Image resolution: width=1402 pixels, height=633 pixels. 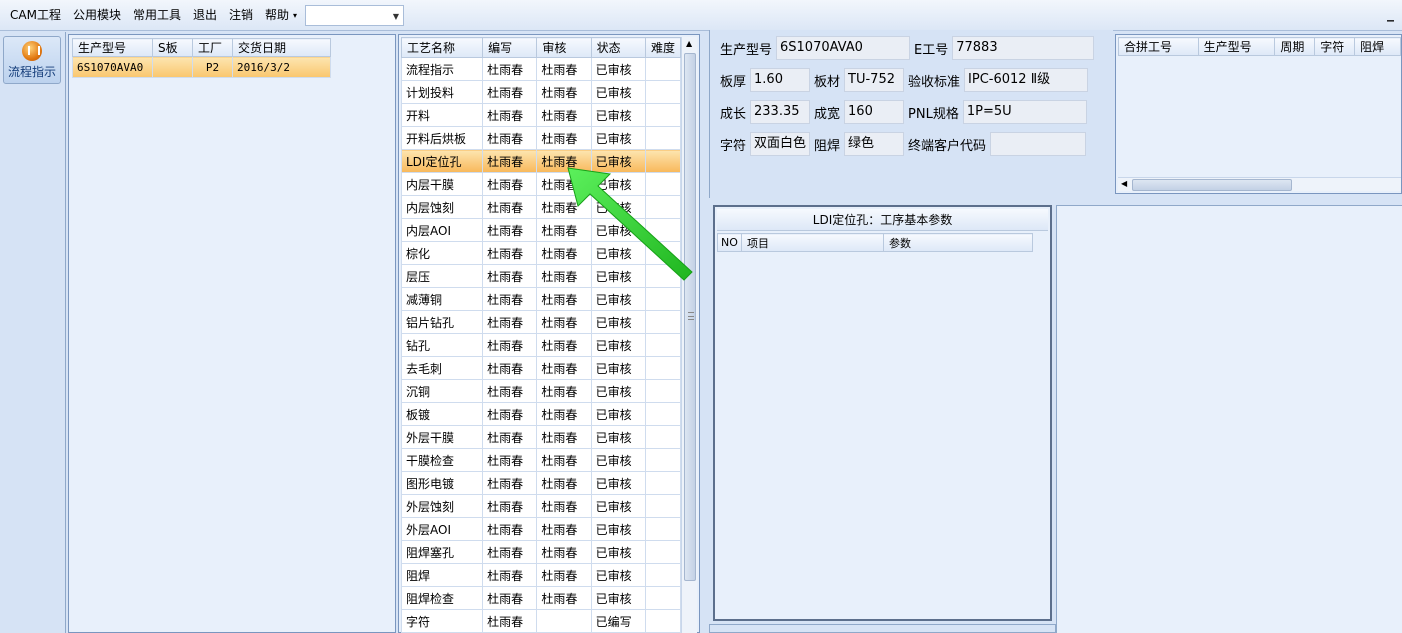 I want to click on col-s-board: S板, so click(x=172, y=47).